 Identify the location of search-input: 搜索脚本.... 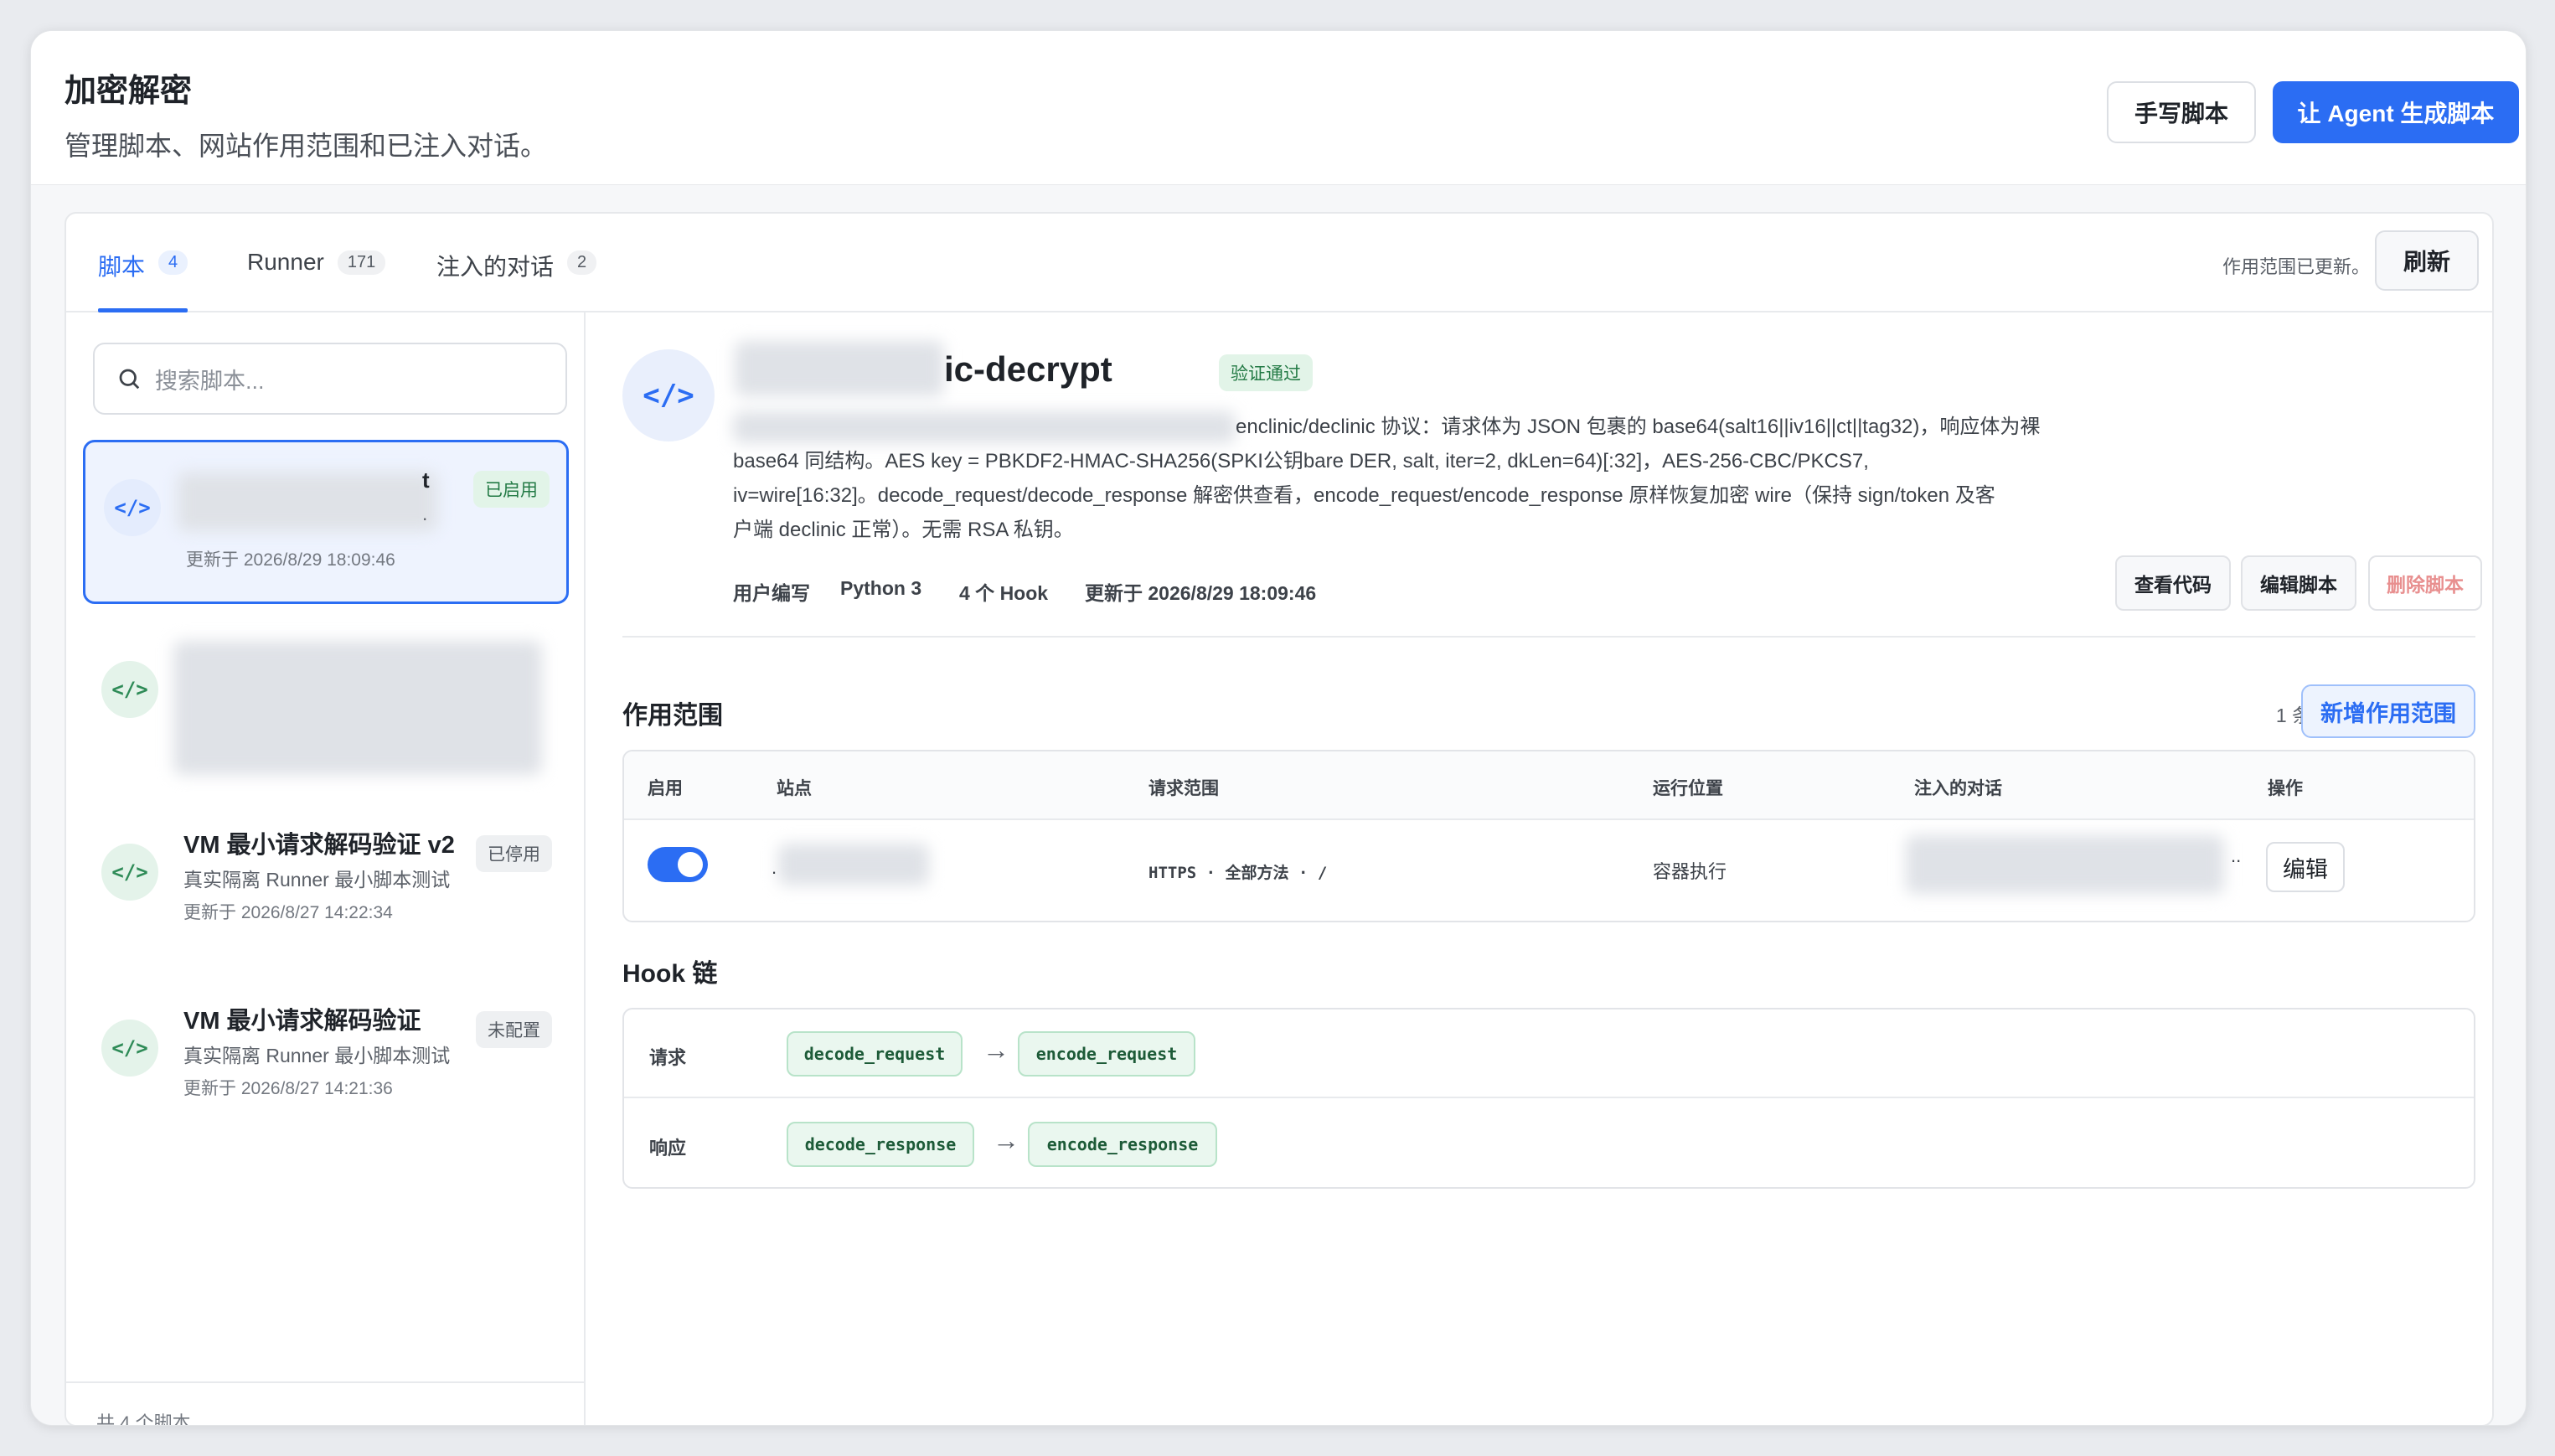
(330, 379).